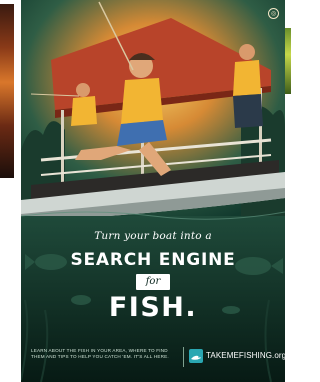 The height and width of the screenshot is (382, 320). I want to click on seal-badge-icon: ◎, so click(273, 13).